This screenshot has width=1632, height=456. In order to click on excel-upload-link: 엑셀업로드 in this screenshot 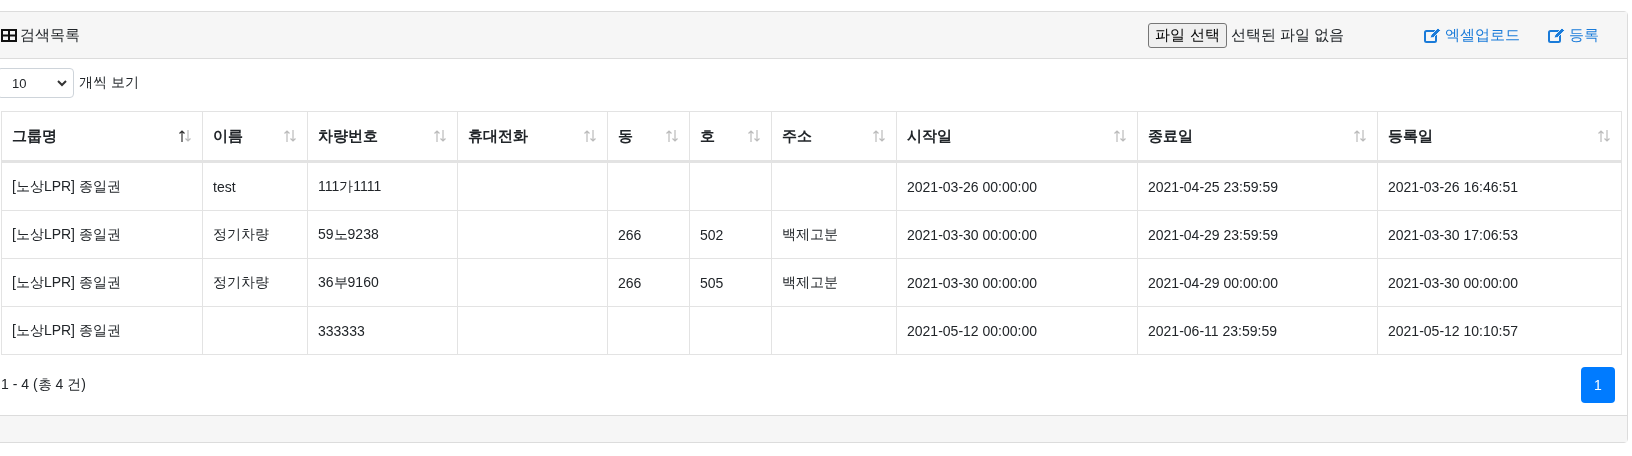, I will do `click(1472, 35)`.